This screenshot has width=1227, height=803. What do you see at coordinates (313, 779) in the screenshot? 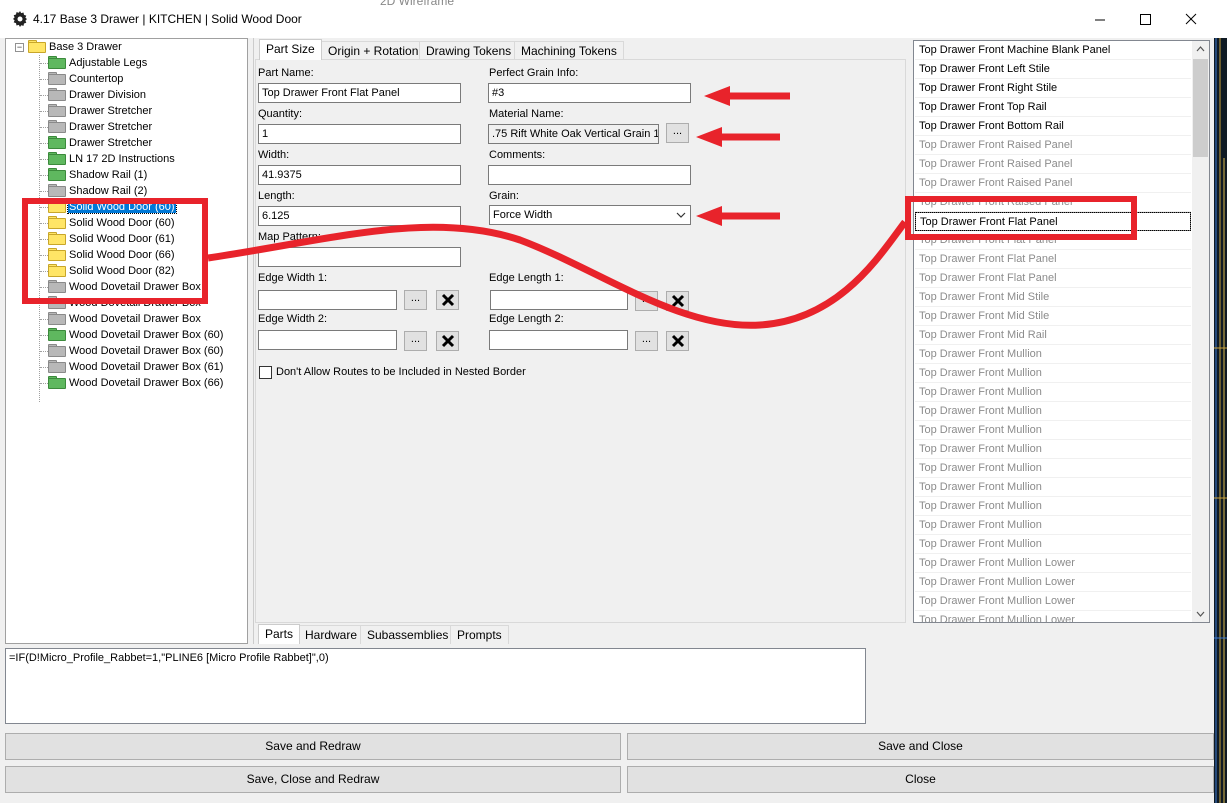
I see `save-close-redraw-button: Save, Close and Redraw` at bounding box center [313, 779].